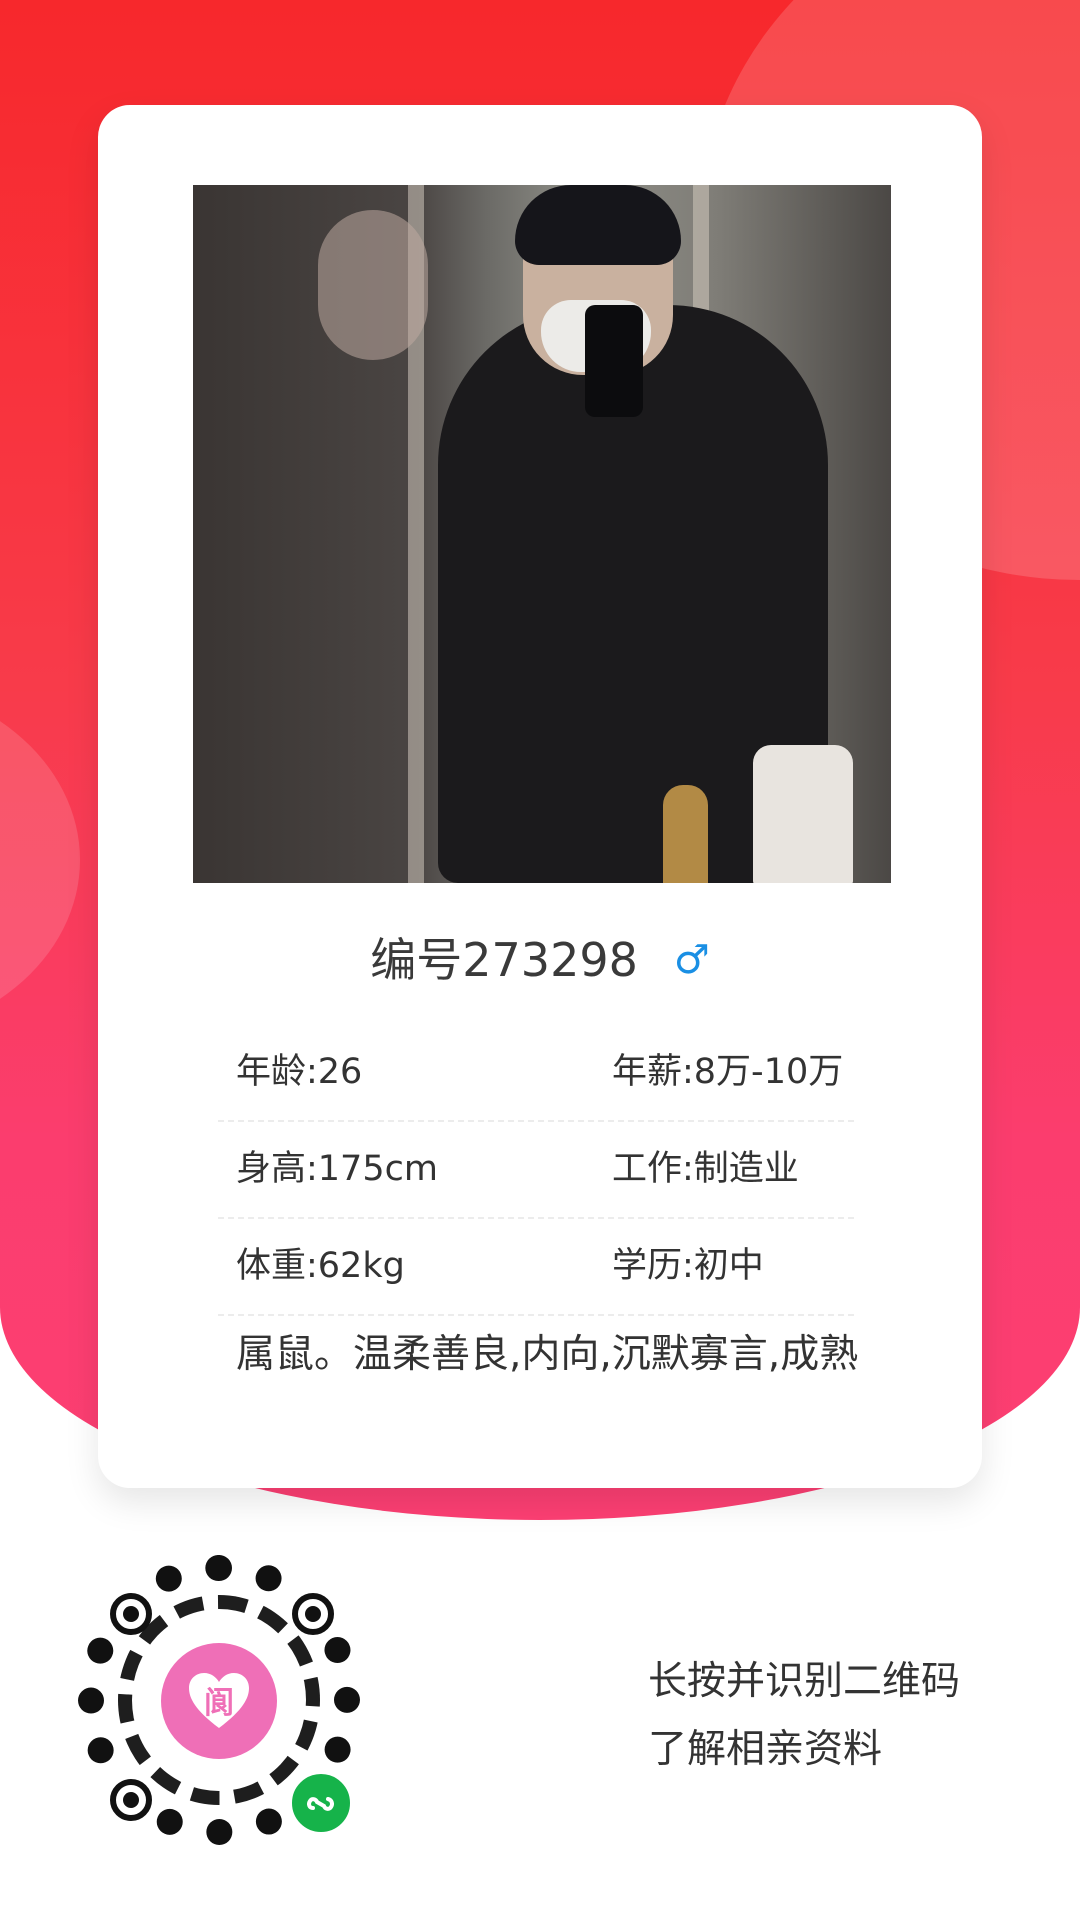 The height and width of the screenshot is (1921, 1080). Describe the element at coordinates (504, 960) in the screenshot. I see `profile-id-title: 编号273298` at that location.